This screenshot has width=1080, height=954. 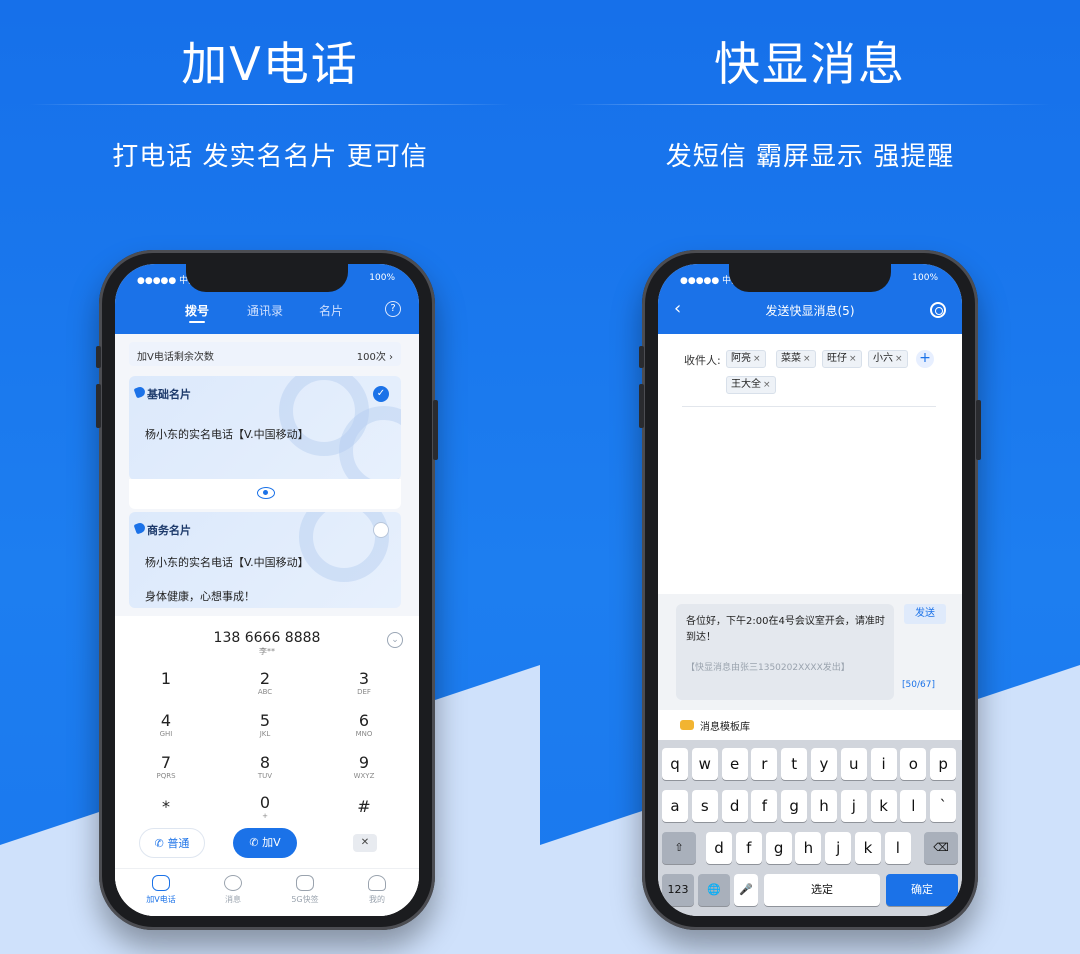 What do you see at coordinates (675, 764) in the screenshot?
I see `key-q: q` at bounding box center [675, 764].